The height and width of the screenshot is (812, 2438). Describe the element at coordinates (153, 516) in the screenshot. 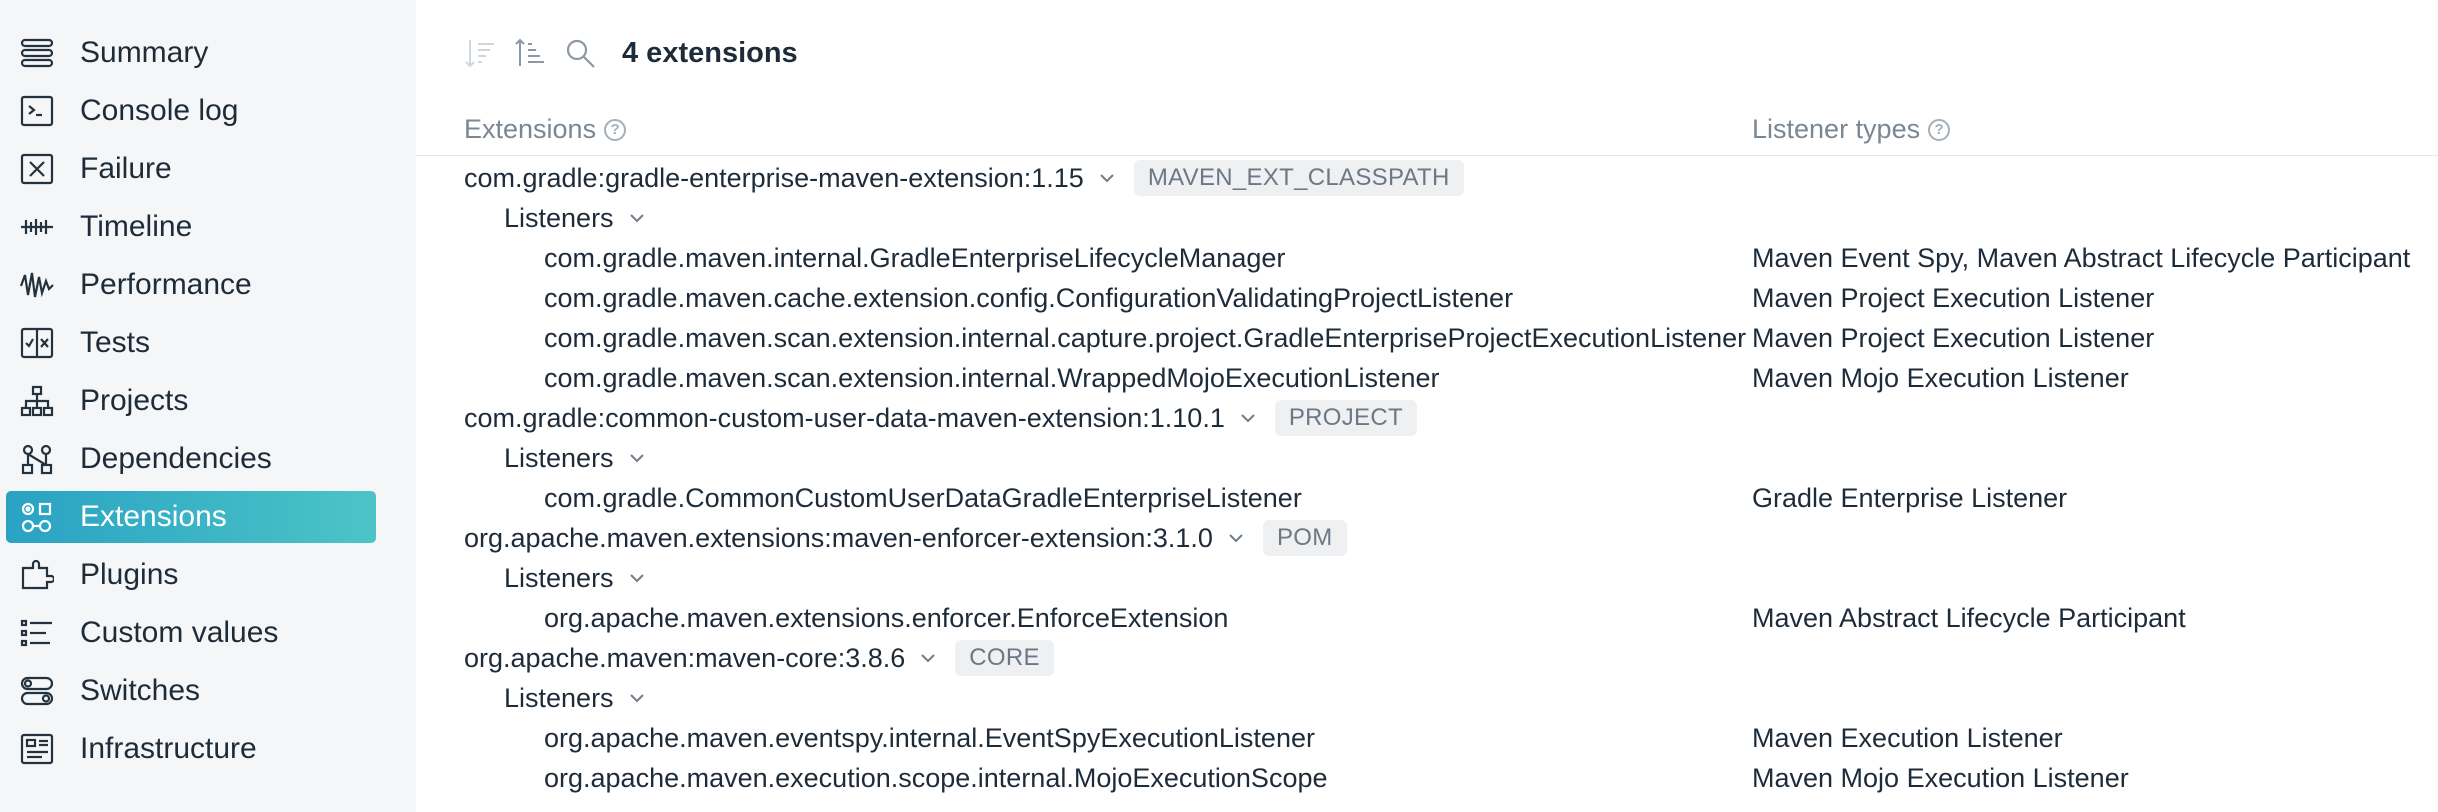

I see `sidebar-item-label: Extensions` at that location.